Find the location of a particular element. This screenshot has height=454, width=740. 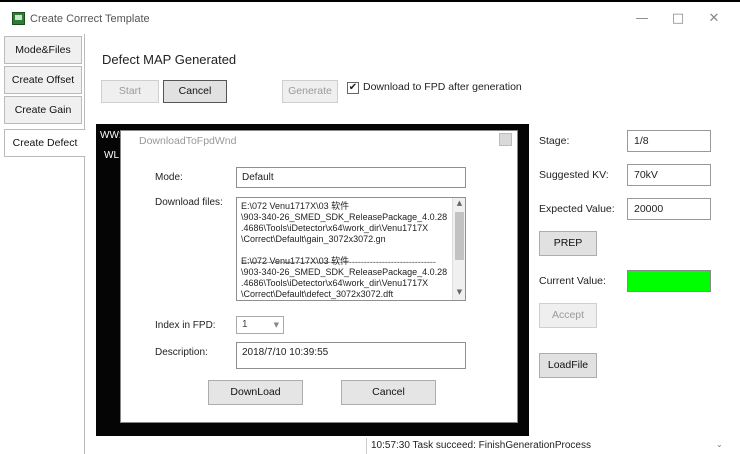

window-title: Create Correct Template is located at coordinates (90, 19).